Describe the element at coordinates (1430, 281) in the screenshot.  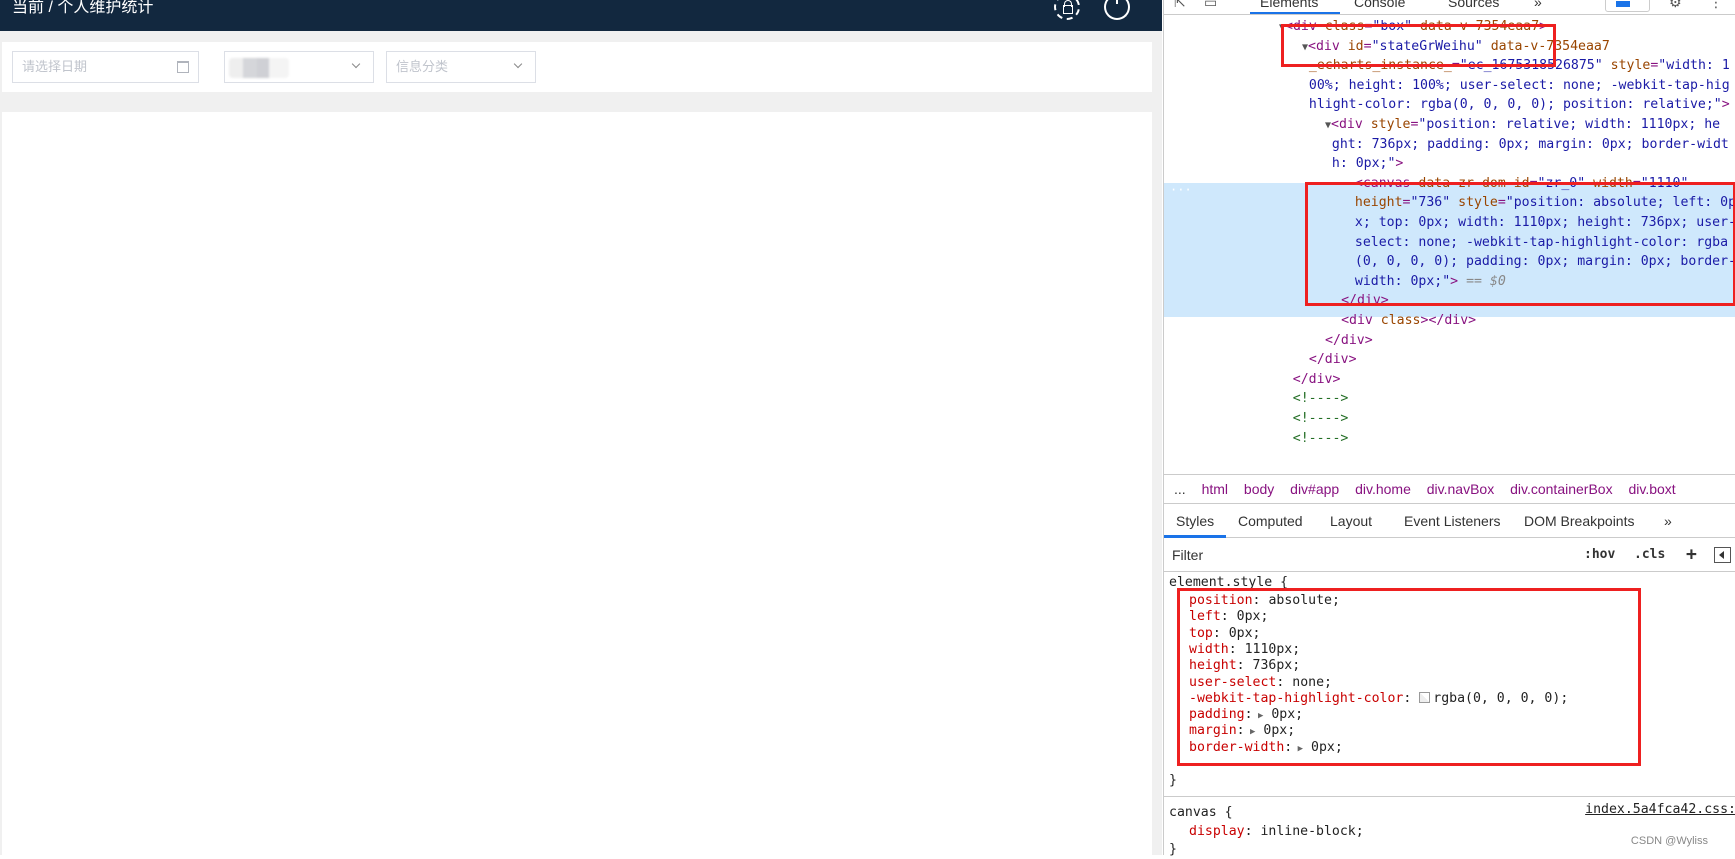
I see `dom-node-line: width: 0px;"> == $0` at that location.